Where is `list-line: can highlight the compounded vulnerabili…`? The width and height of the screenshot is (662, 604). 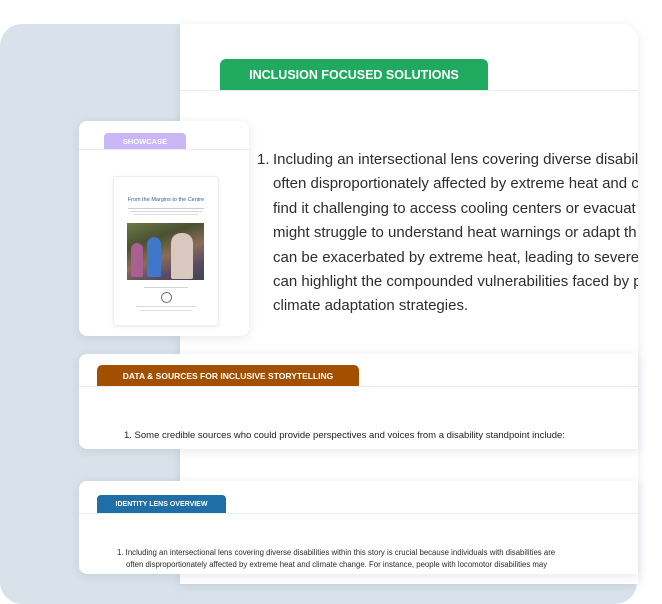 list-line: can highlight the compounded vulnerabili… is located at coordinates (455, 282).